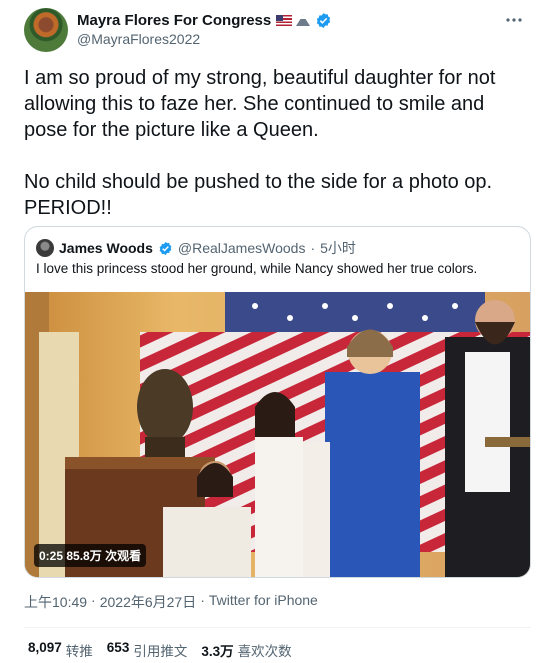 This screenshot has height=663, width=539. What do you see at coordinates (148, 602) in the screenshot?
I see `tweet-date: 2022年6月27日` at bounding box center [148, 602].